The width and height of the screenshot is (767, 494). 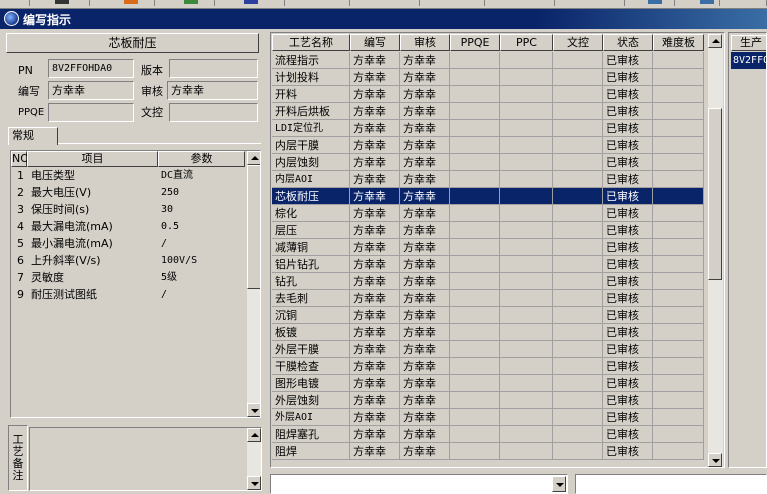 I want to click on param-row: 3 保压时间(s) 30, so click(x=129, y=209).